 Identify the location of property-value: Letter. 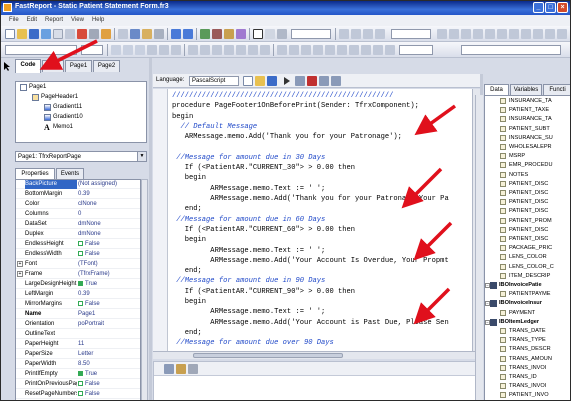
(109, 354).